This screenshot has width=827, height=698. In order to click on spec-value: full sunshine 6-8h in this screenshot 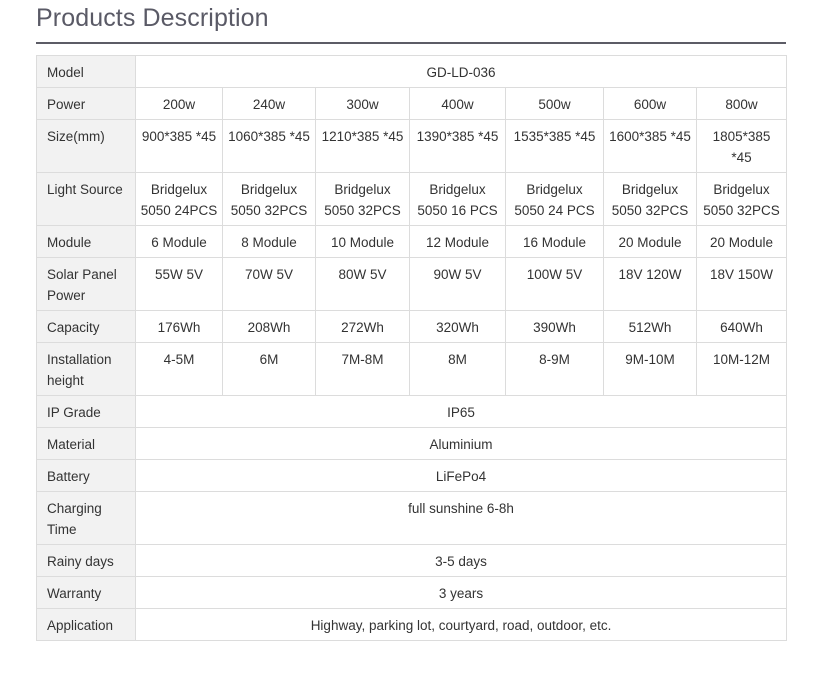, I will do `click(461, 518)`.